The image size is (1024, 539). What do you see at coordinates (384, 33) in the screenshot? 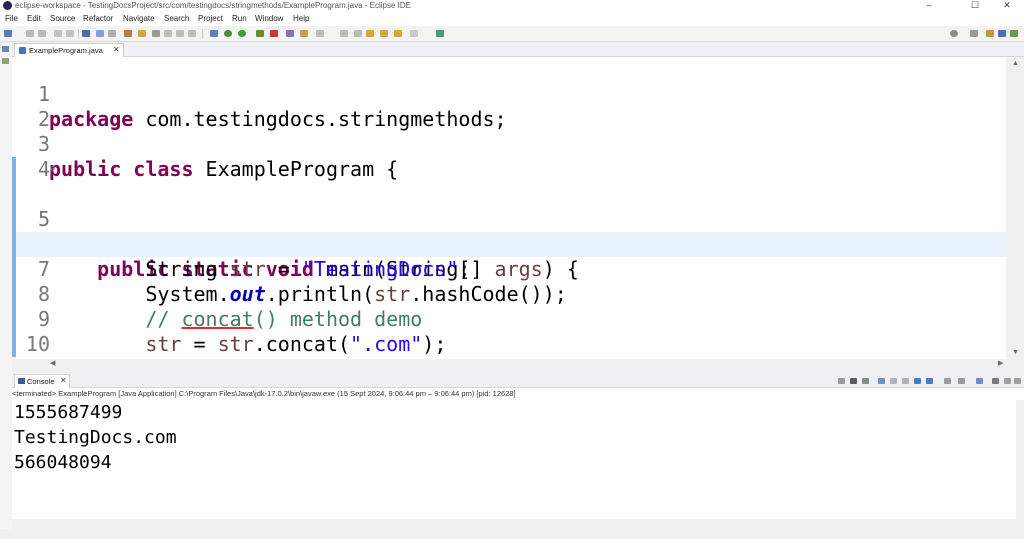
I see `back-icon` at bounding box center [384, 33].